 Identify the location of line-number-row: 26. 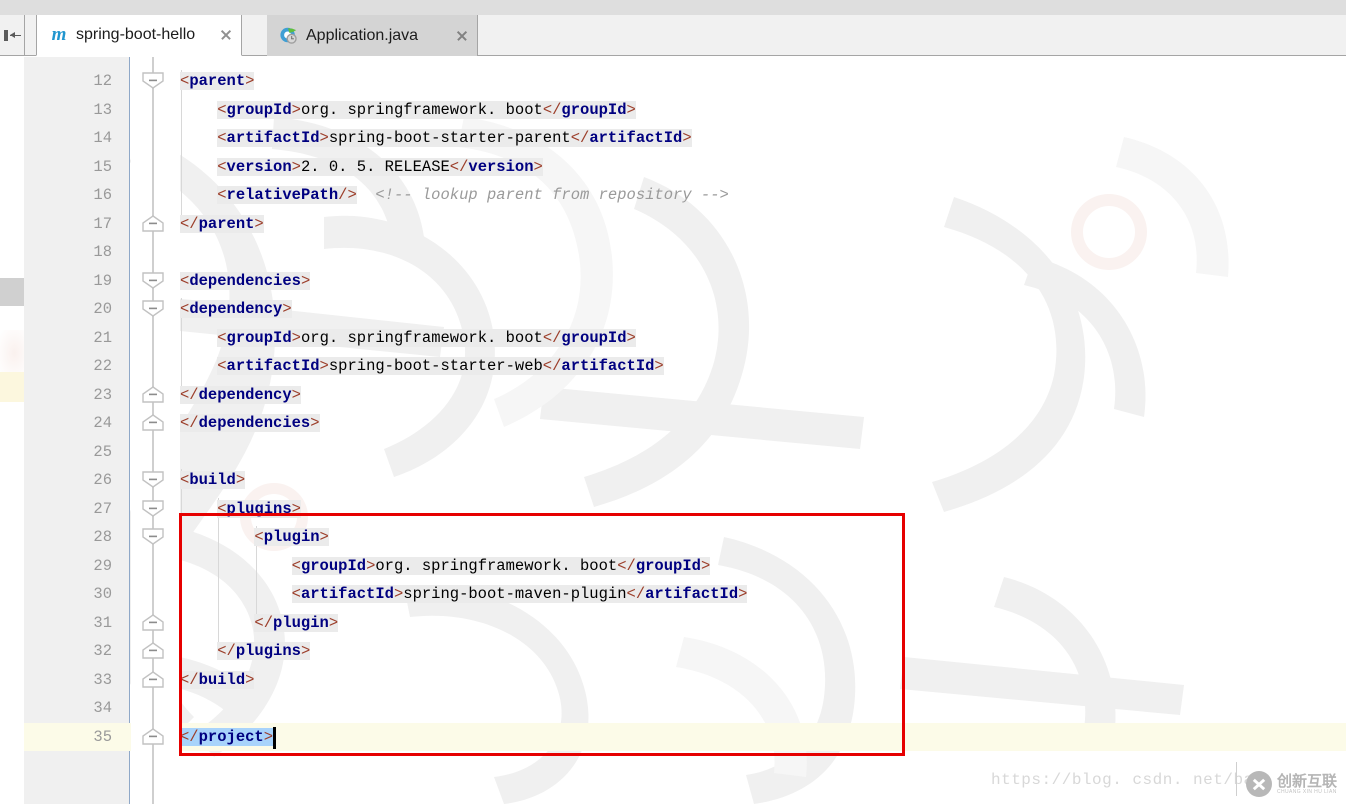
(77, 480).